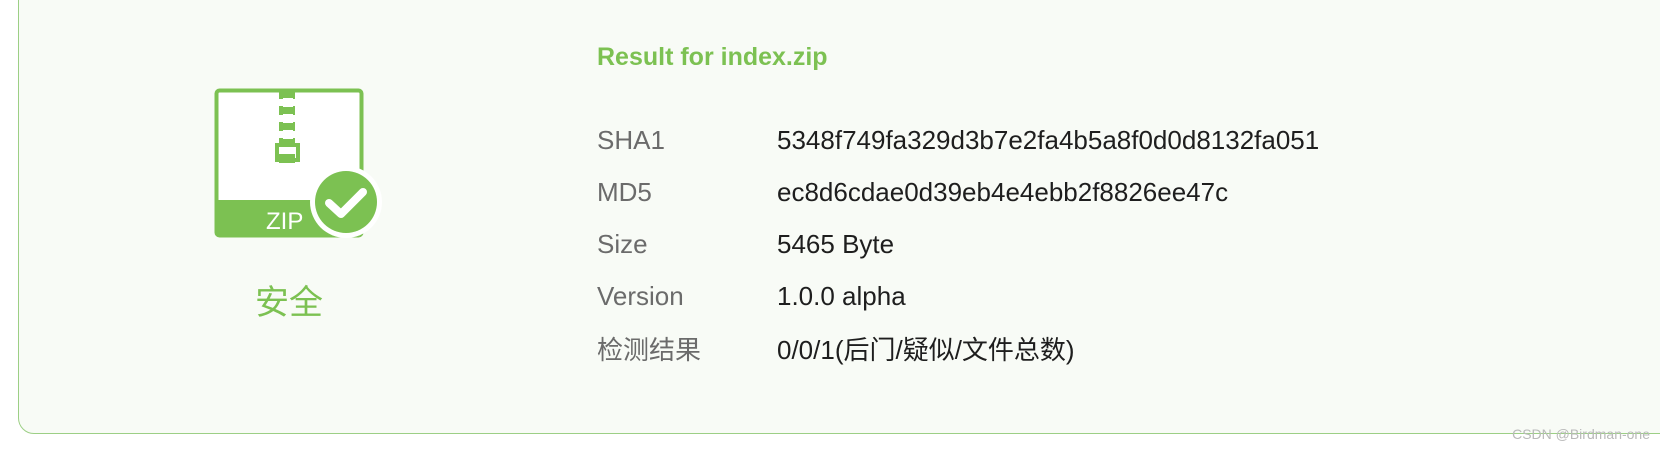 Image resolution: width=1660 pixels, height=454 pixels. I want to click on status-label: 安全, so click(289, 303).